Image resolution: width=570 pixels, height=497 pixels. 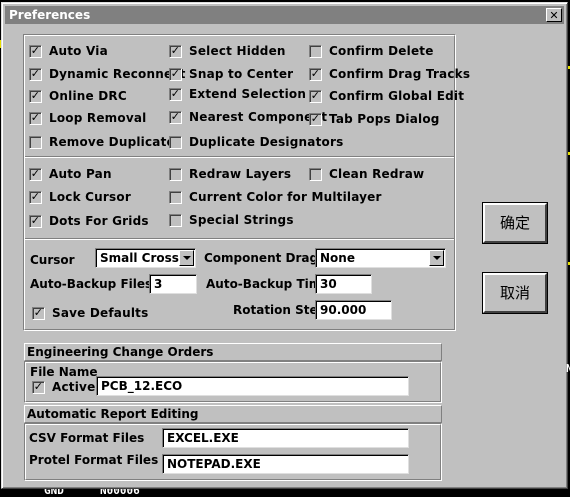 I want to click on checkbox-label: Snap to Center, so click(x=241, y=74).